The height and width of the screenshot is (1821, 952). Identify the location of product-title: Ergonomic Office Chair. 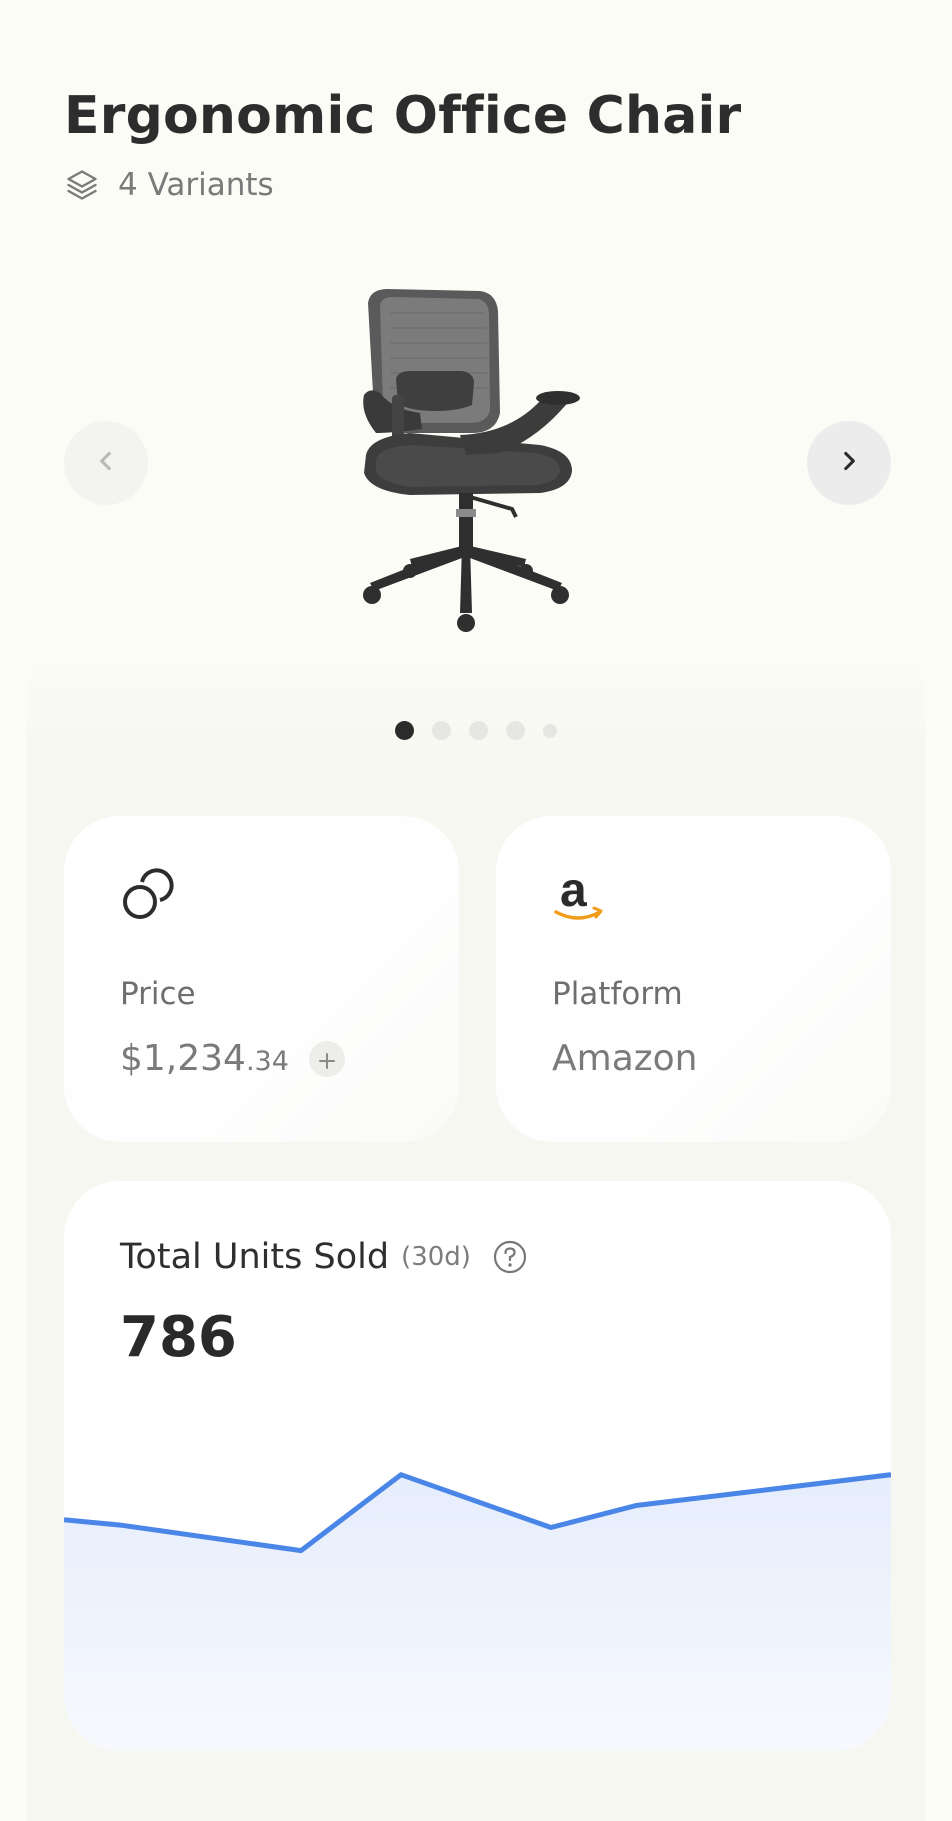
(403, 116).